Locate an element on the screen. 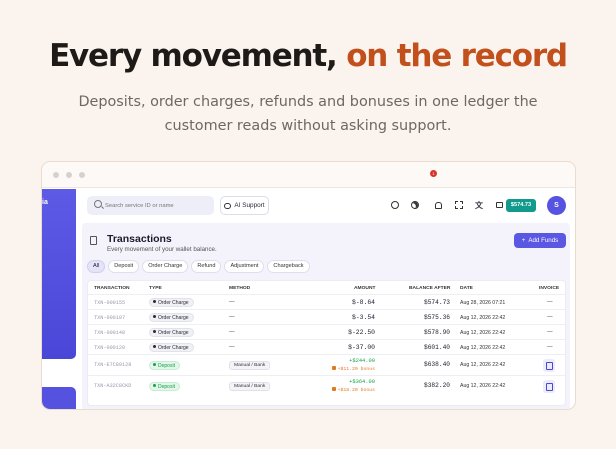 The width and height of the screenshot is (616, 449). header-amount: AMOUNT is located at coordinates (365, 288).